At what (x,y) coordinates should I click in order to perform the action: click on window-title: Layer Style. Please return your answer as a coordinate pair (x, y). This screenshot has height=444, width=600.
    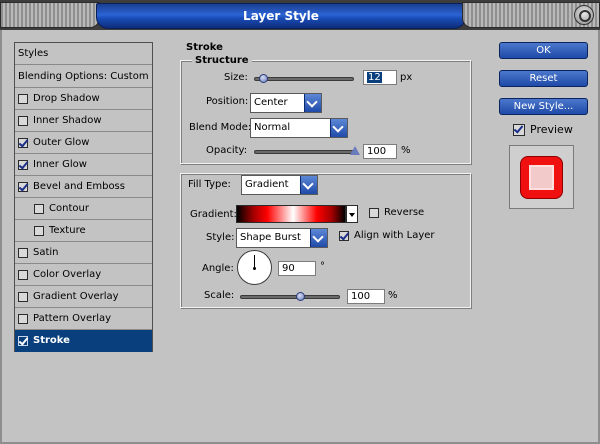
    Looking at the image, I should click on (281, 16).